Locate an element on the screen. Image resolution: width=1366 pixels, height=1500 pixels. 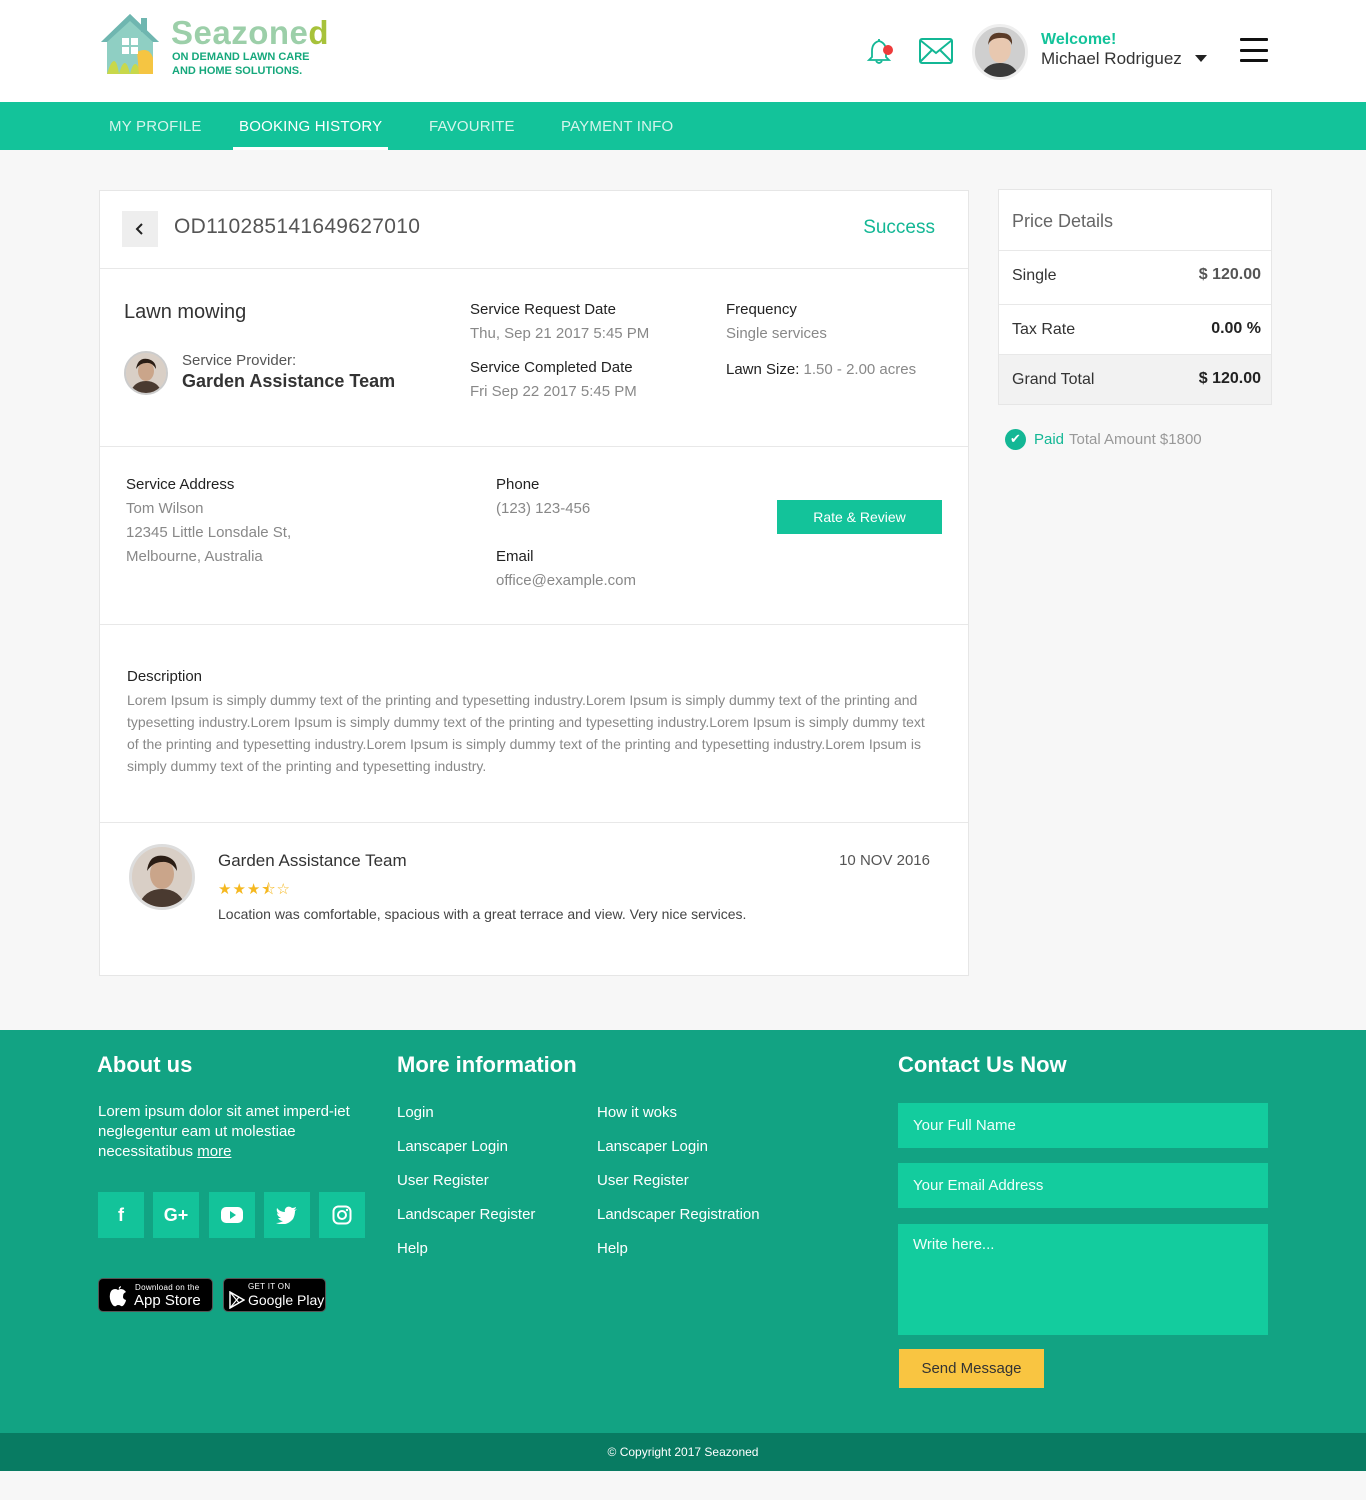
star-rating: ★★★⯪☆ is located at coordinates (254, 889).